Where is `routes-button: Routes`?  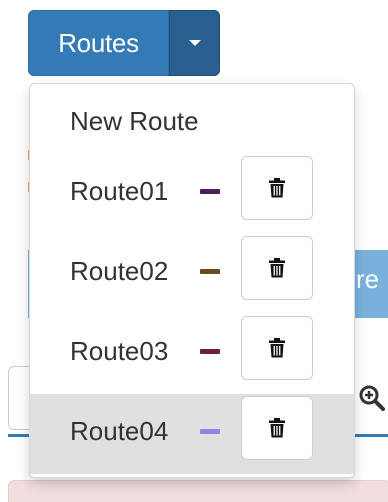
routes-button: Routes is located at coordinates (98, 43).